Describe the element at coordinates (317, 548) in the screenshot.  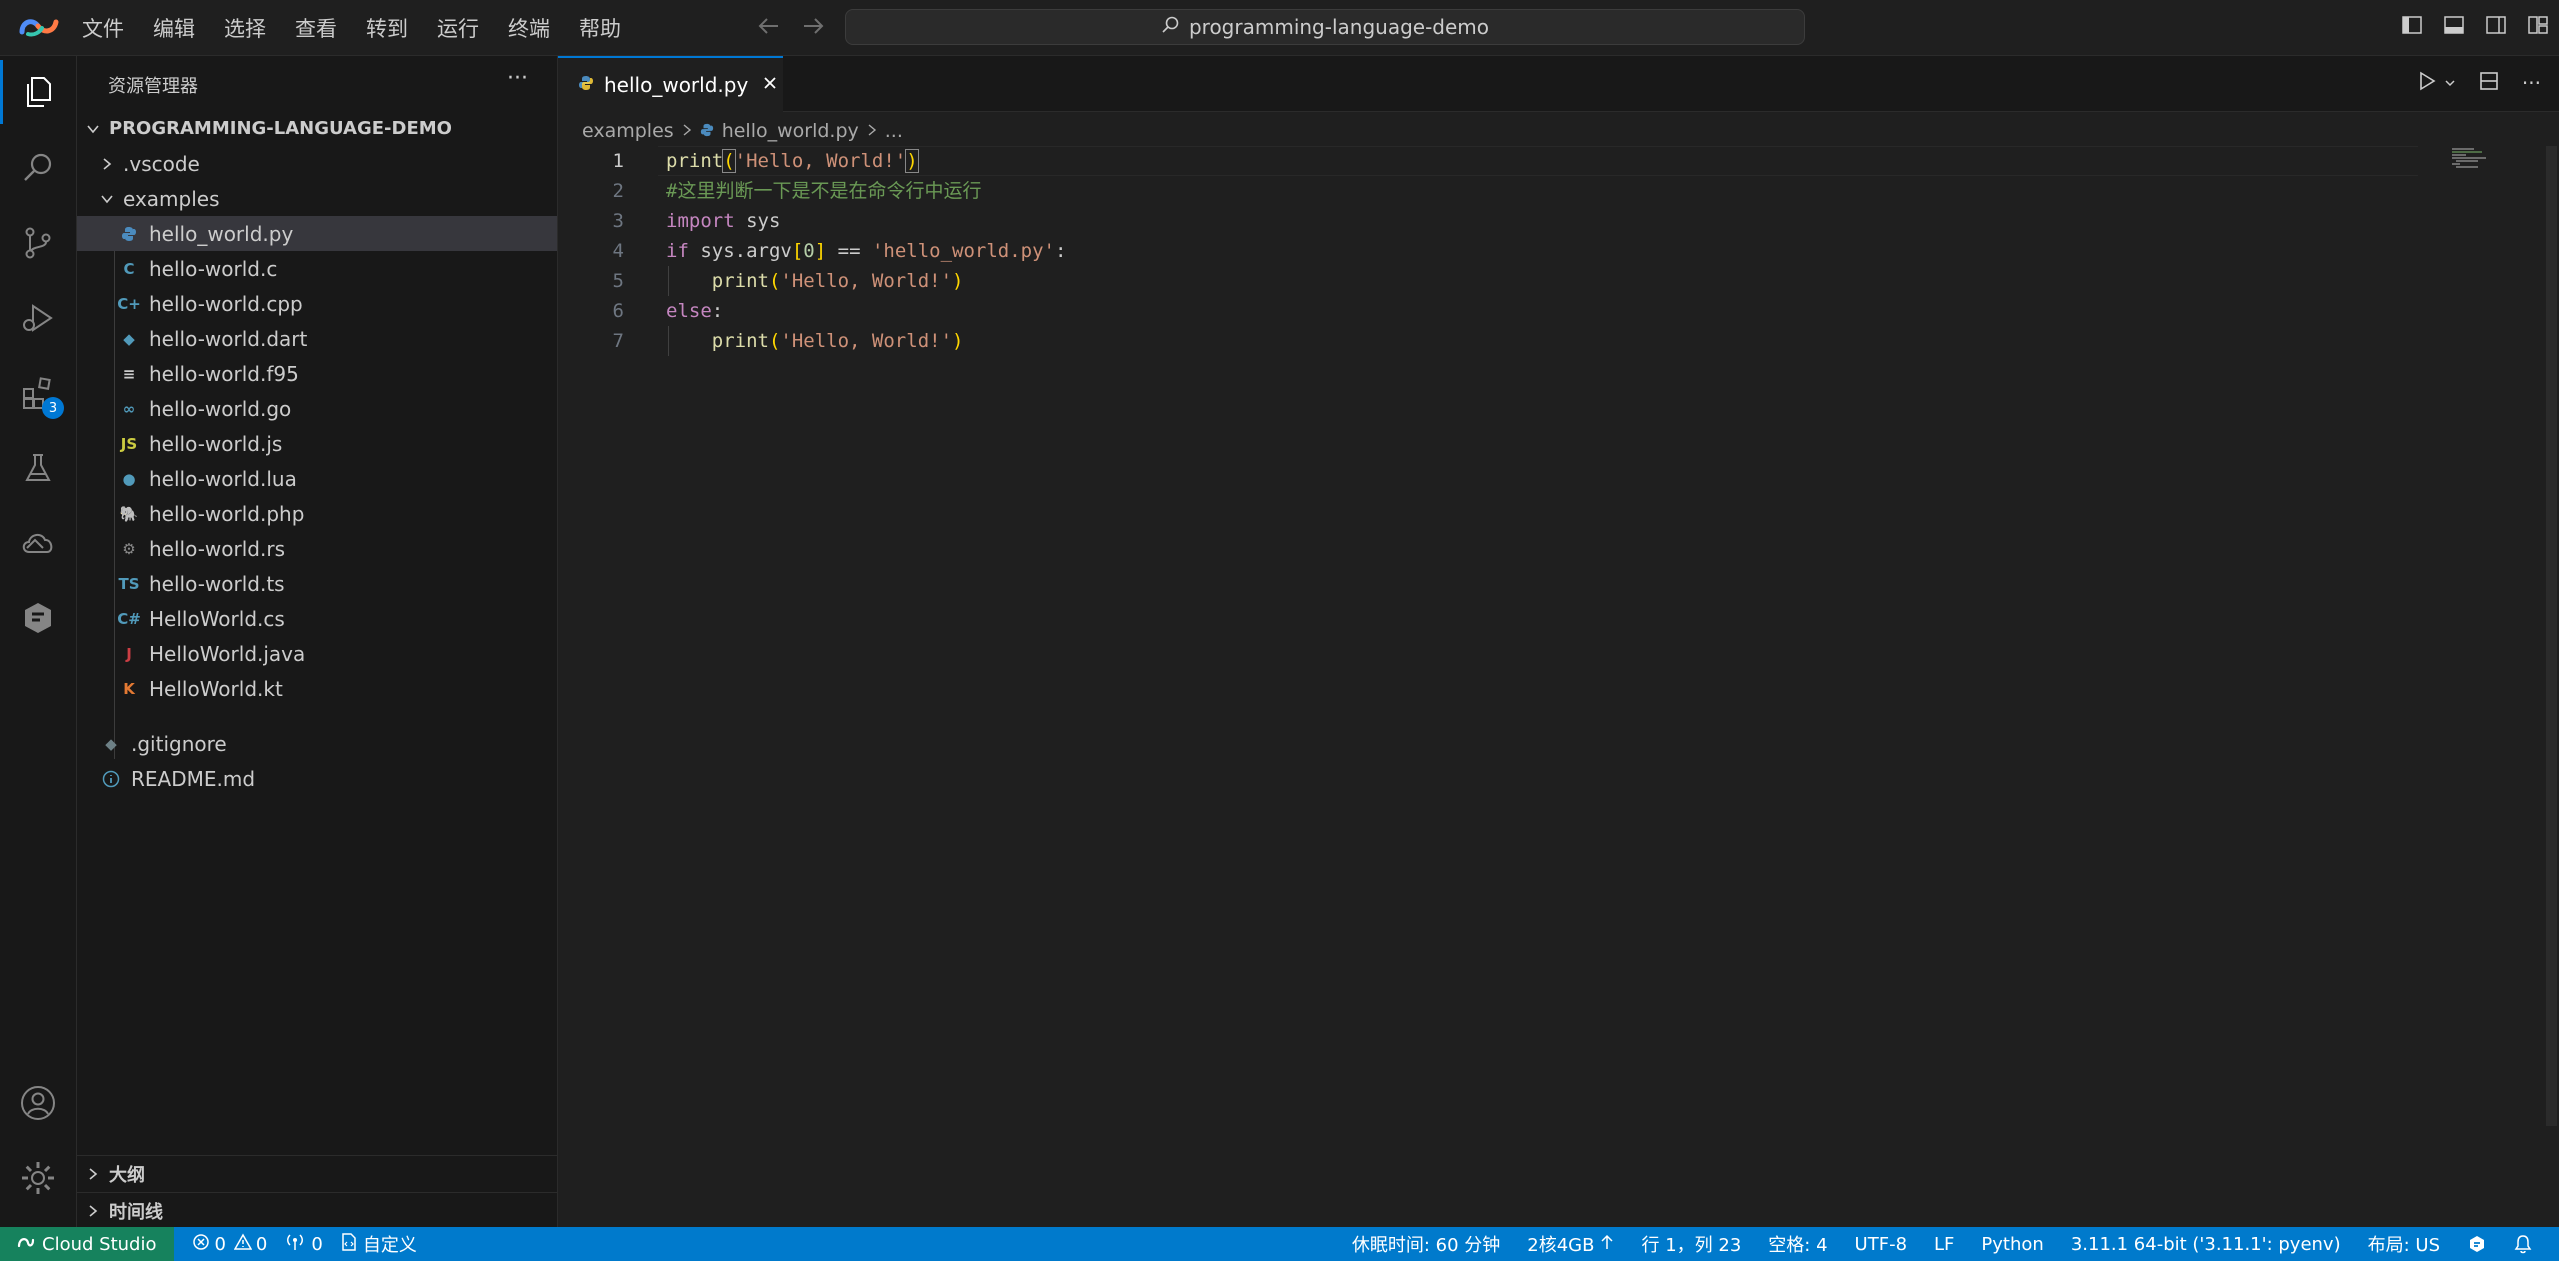
I see `file-item: ⚙ hello-world.rs` at that location.